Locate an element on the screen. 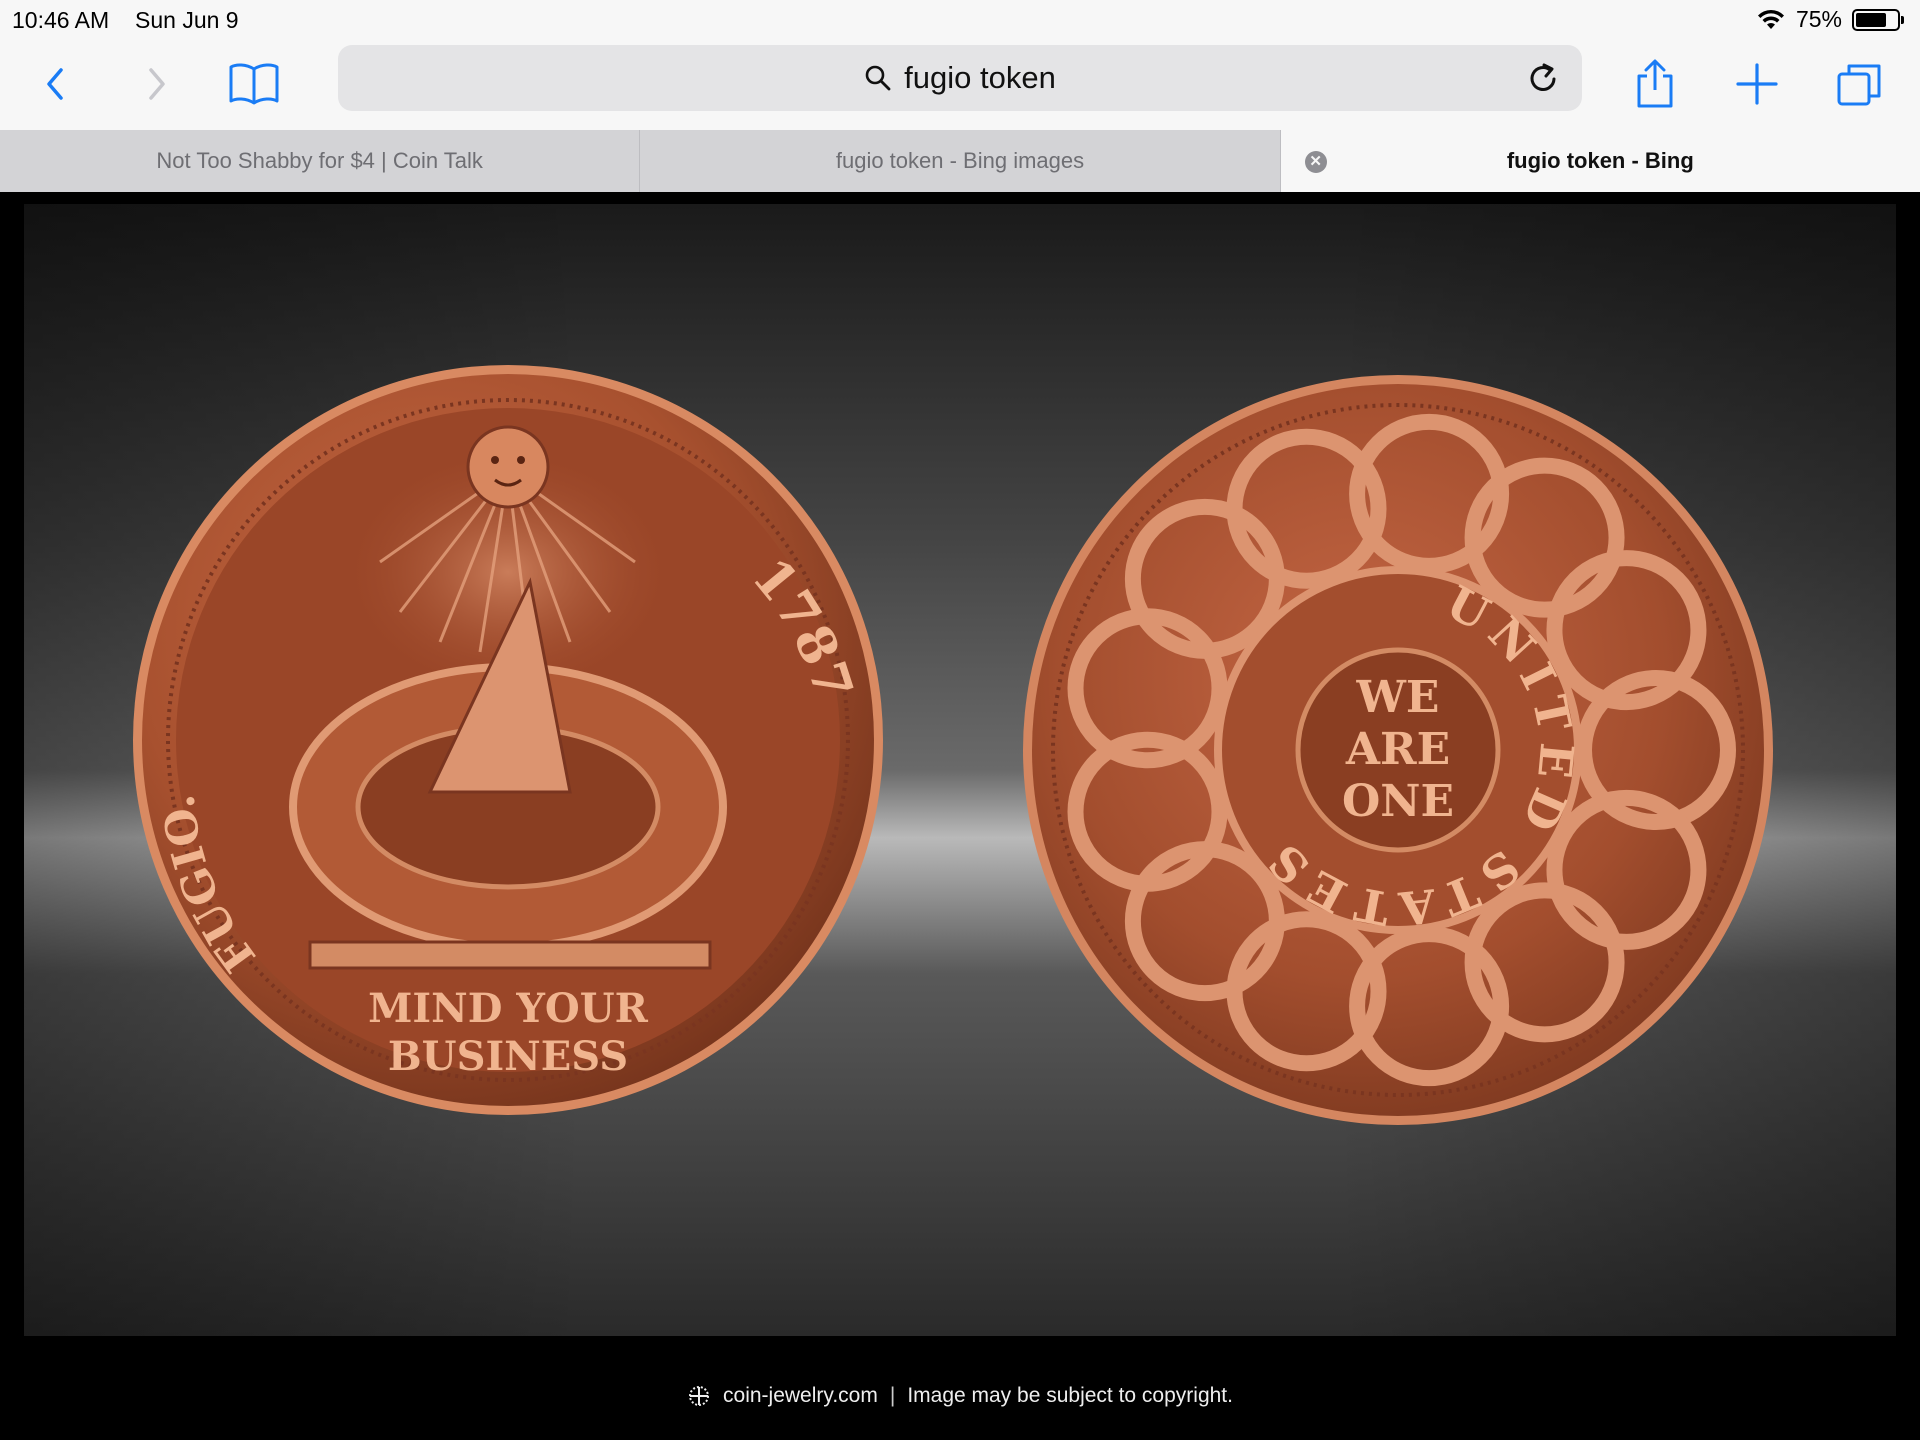  tab-title: Not Too Shabby for $4 | Coin Talk is located at coordinates (319, 160).